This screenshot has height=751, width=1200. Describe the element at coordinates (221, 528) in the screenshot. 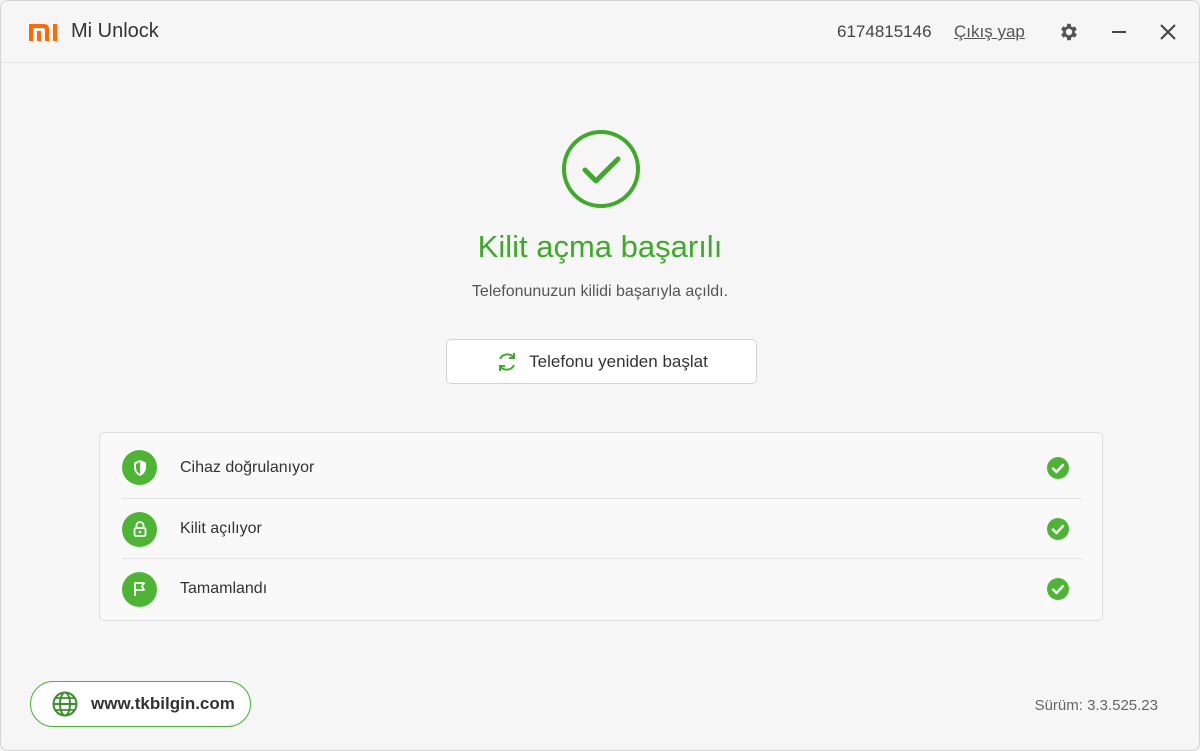

I see `step-label: Kilit açılıyor` at that location.